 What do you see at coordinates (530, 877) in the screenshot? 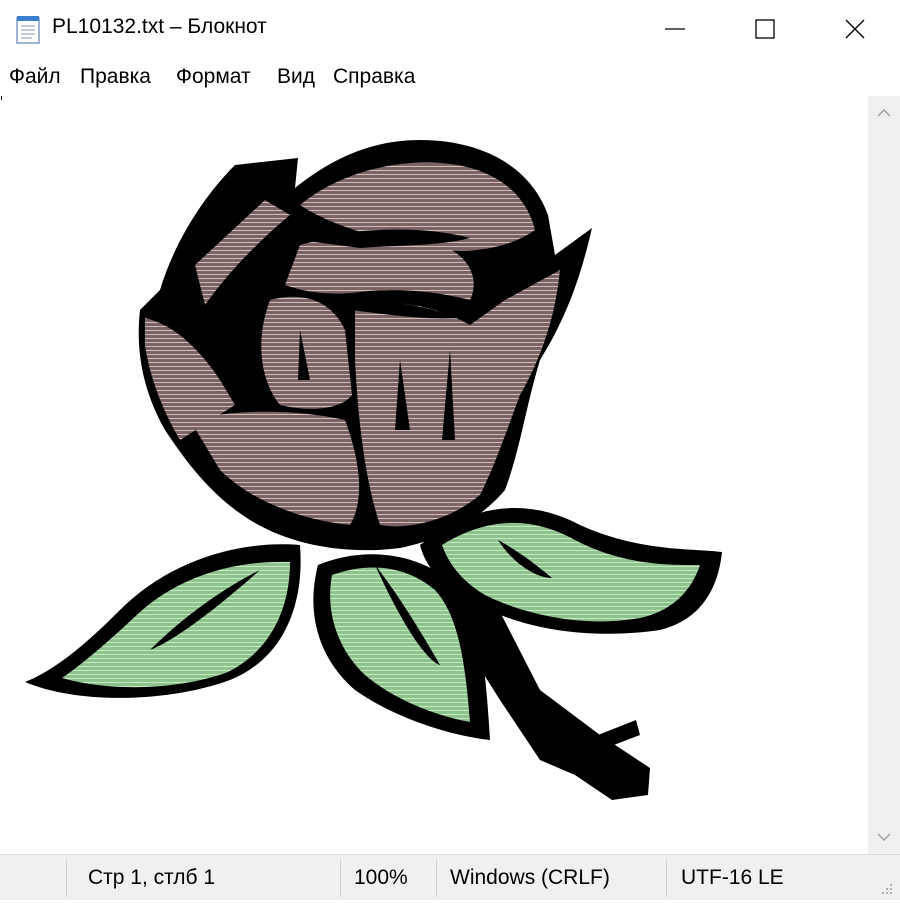
I see `status-line-endings: Windows (CRLF)` at bounding box center [530, 877].